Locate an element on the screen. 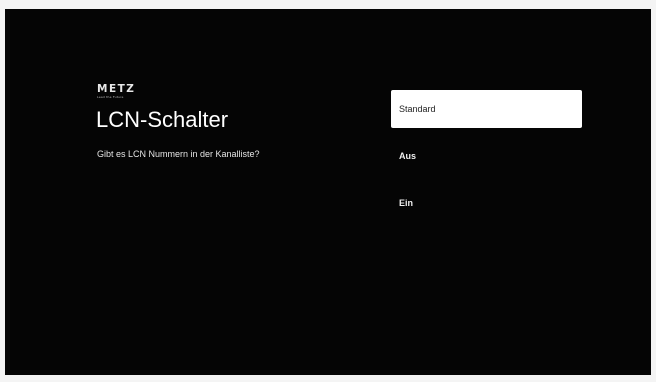 The image size is (656, 382). option-list: Standard Aus Ein is located at coordinates (486, 160).